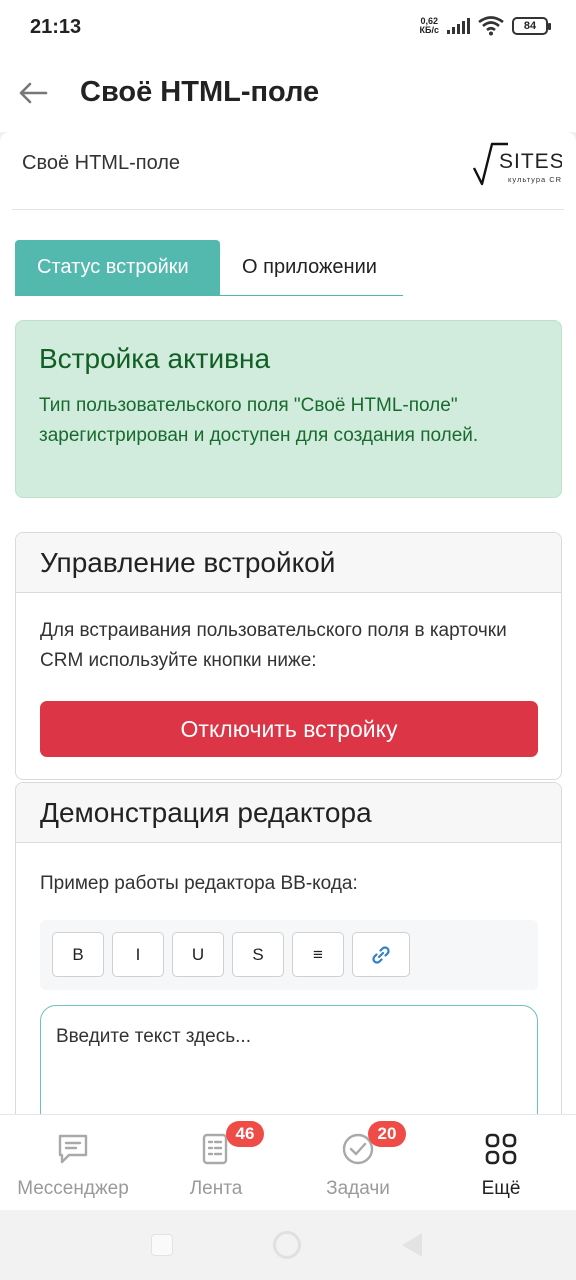 The image size is (576, 1280). Describe the element at coordinates (56, 27) in the screenshot. I see `status-time: 21:13` at that location.